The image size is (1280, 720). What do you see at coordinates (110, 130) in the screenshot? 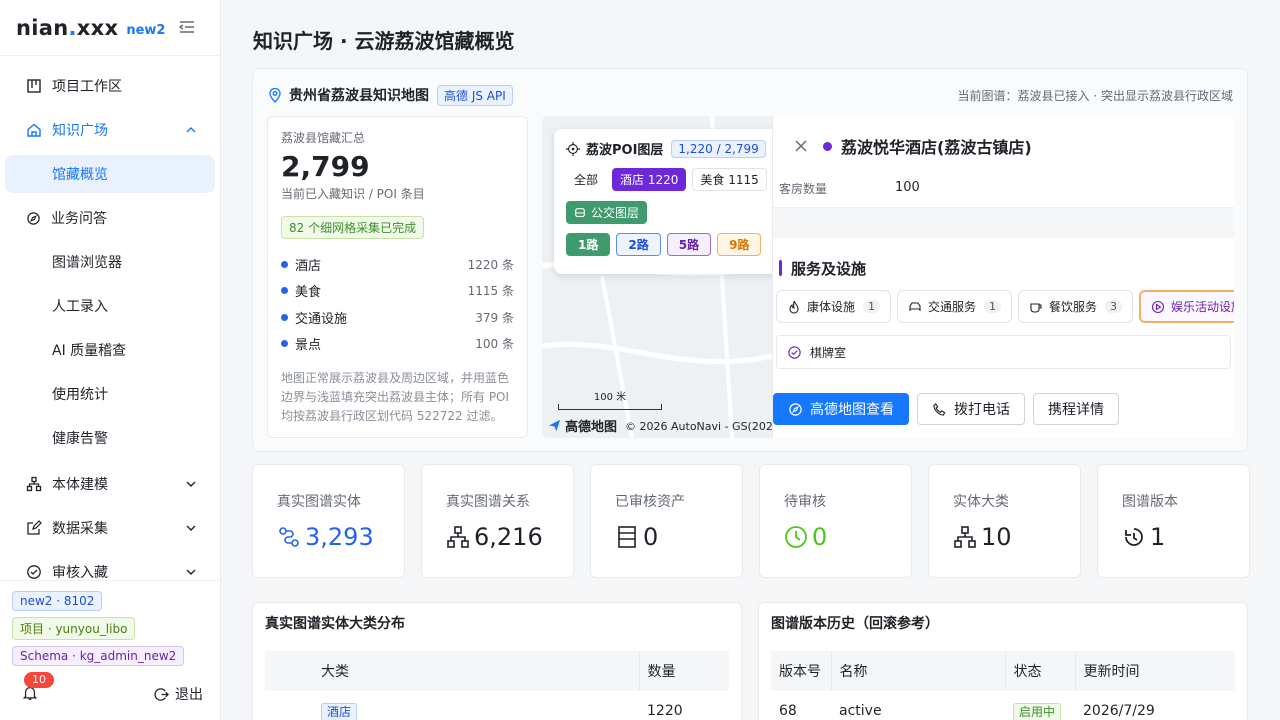
I see `sidebar-item-knowledge-square: 知识广场` at bounding box center [110, 130].